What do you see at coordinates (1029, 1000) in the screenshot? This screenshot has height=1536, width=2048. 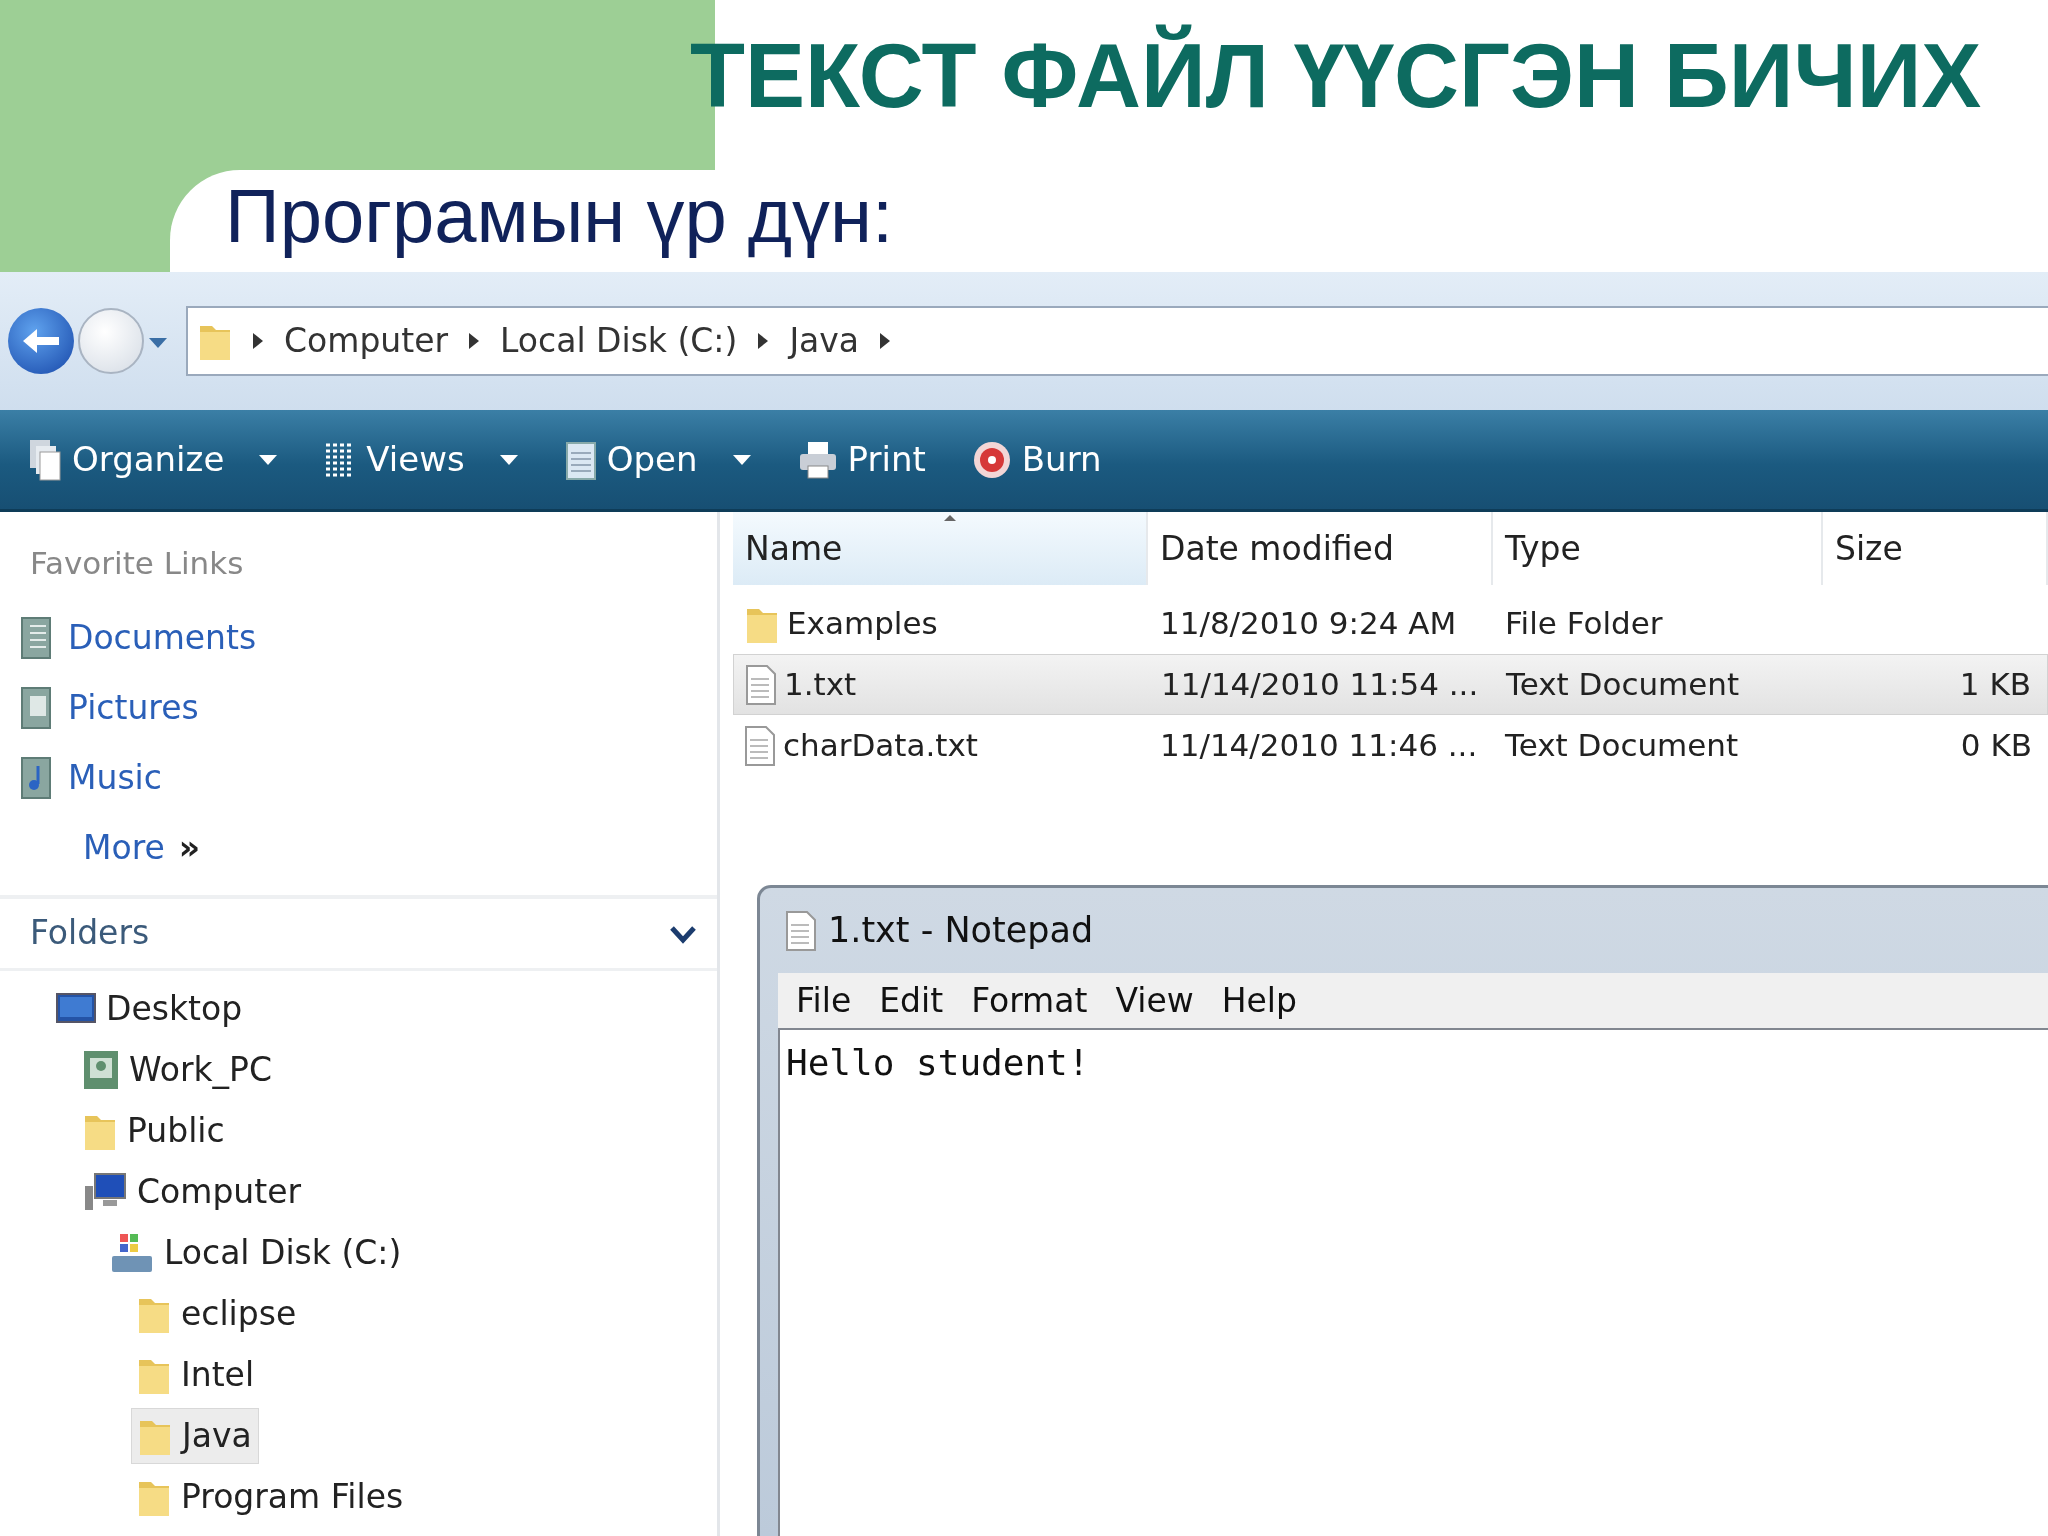 I see `menu-item: Format` at bounding box center [1029, 1000].